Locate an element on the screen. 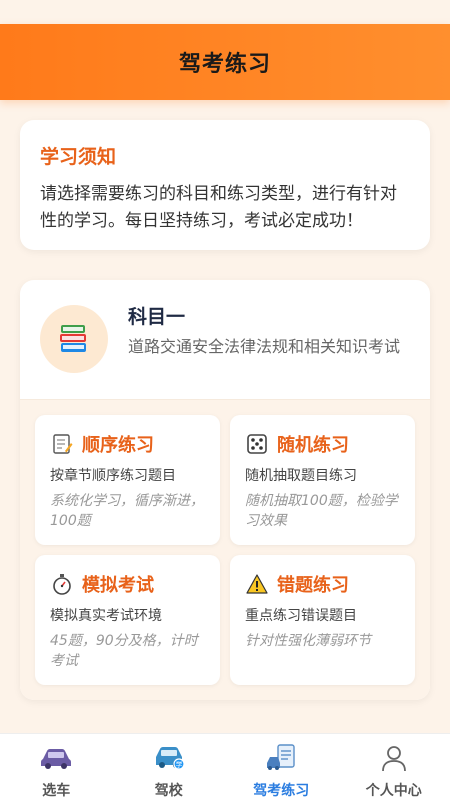  card-desc: 模拟真实考试环境 is located at coordinates (128, 615).